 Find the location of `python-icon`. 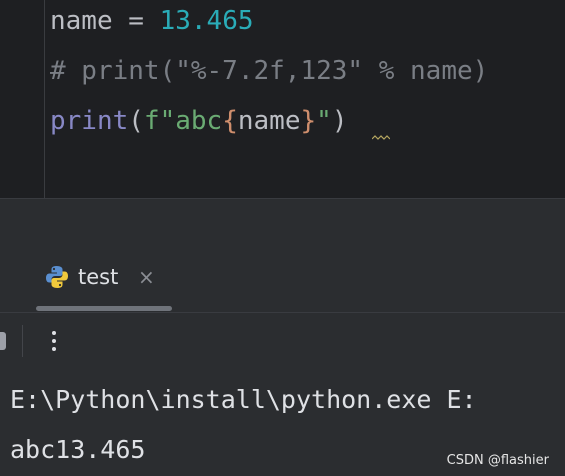

python-icon is located at coordinates (57, 277).